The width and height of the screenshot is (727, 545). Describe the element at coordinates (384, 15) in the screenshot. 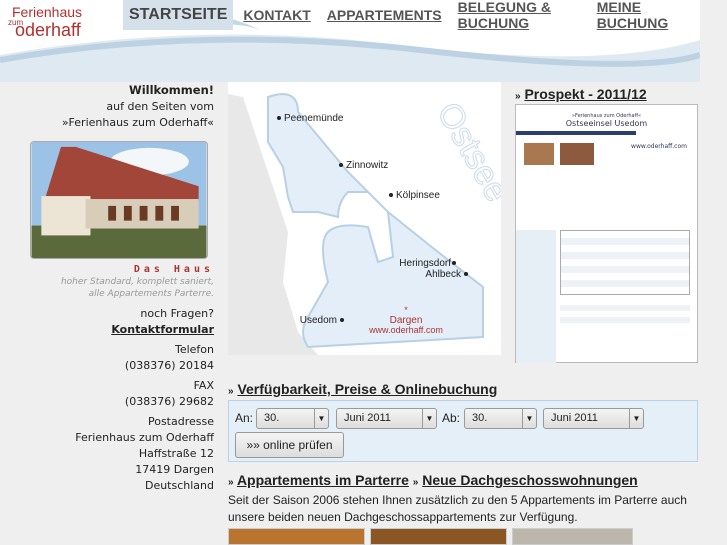

I see `nav-appartements: APPARTEMENTS` at that location.